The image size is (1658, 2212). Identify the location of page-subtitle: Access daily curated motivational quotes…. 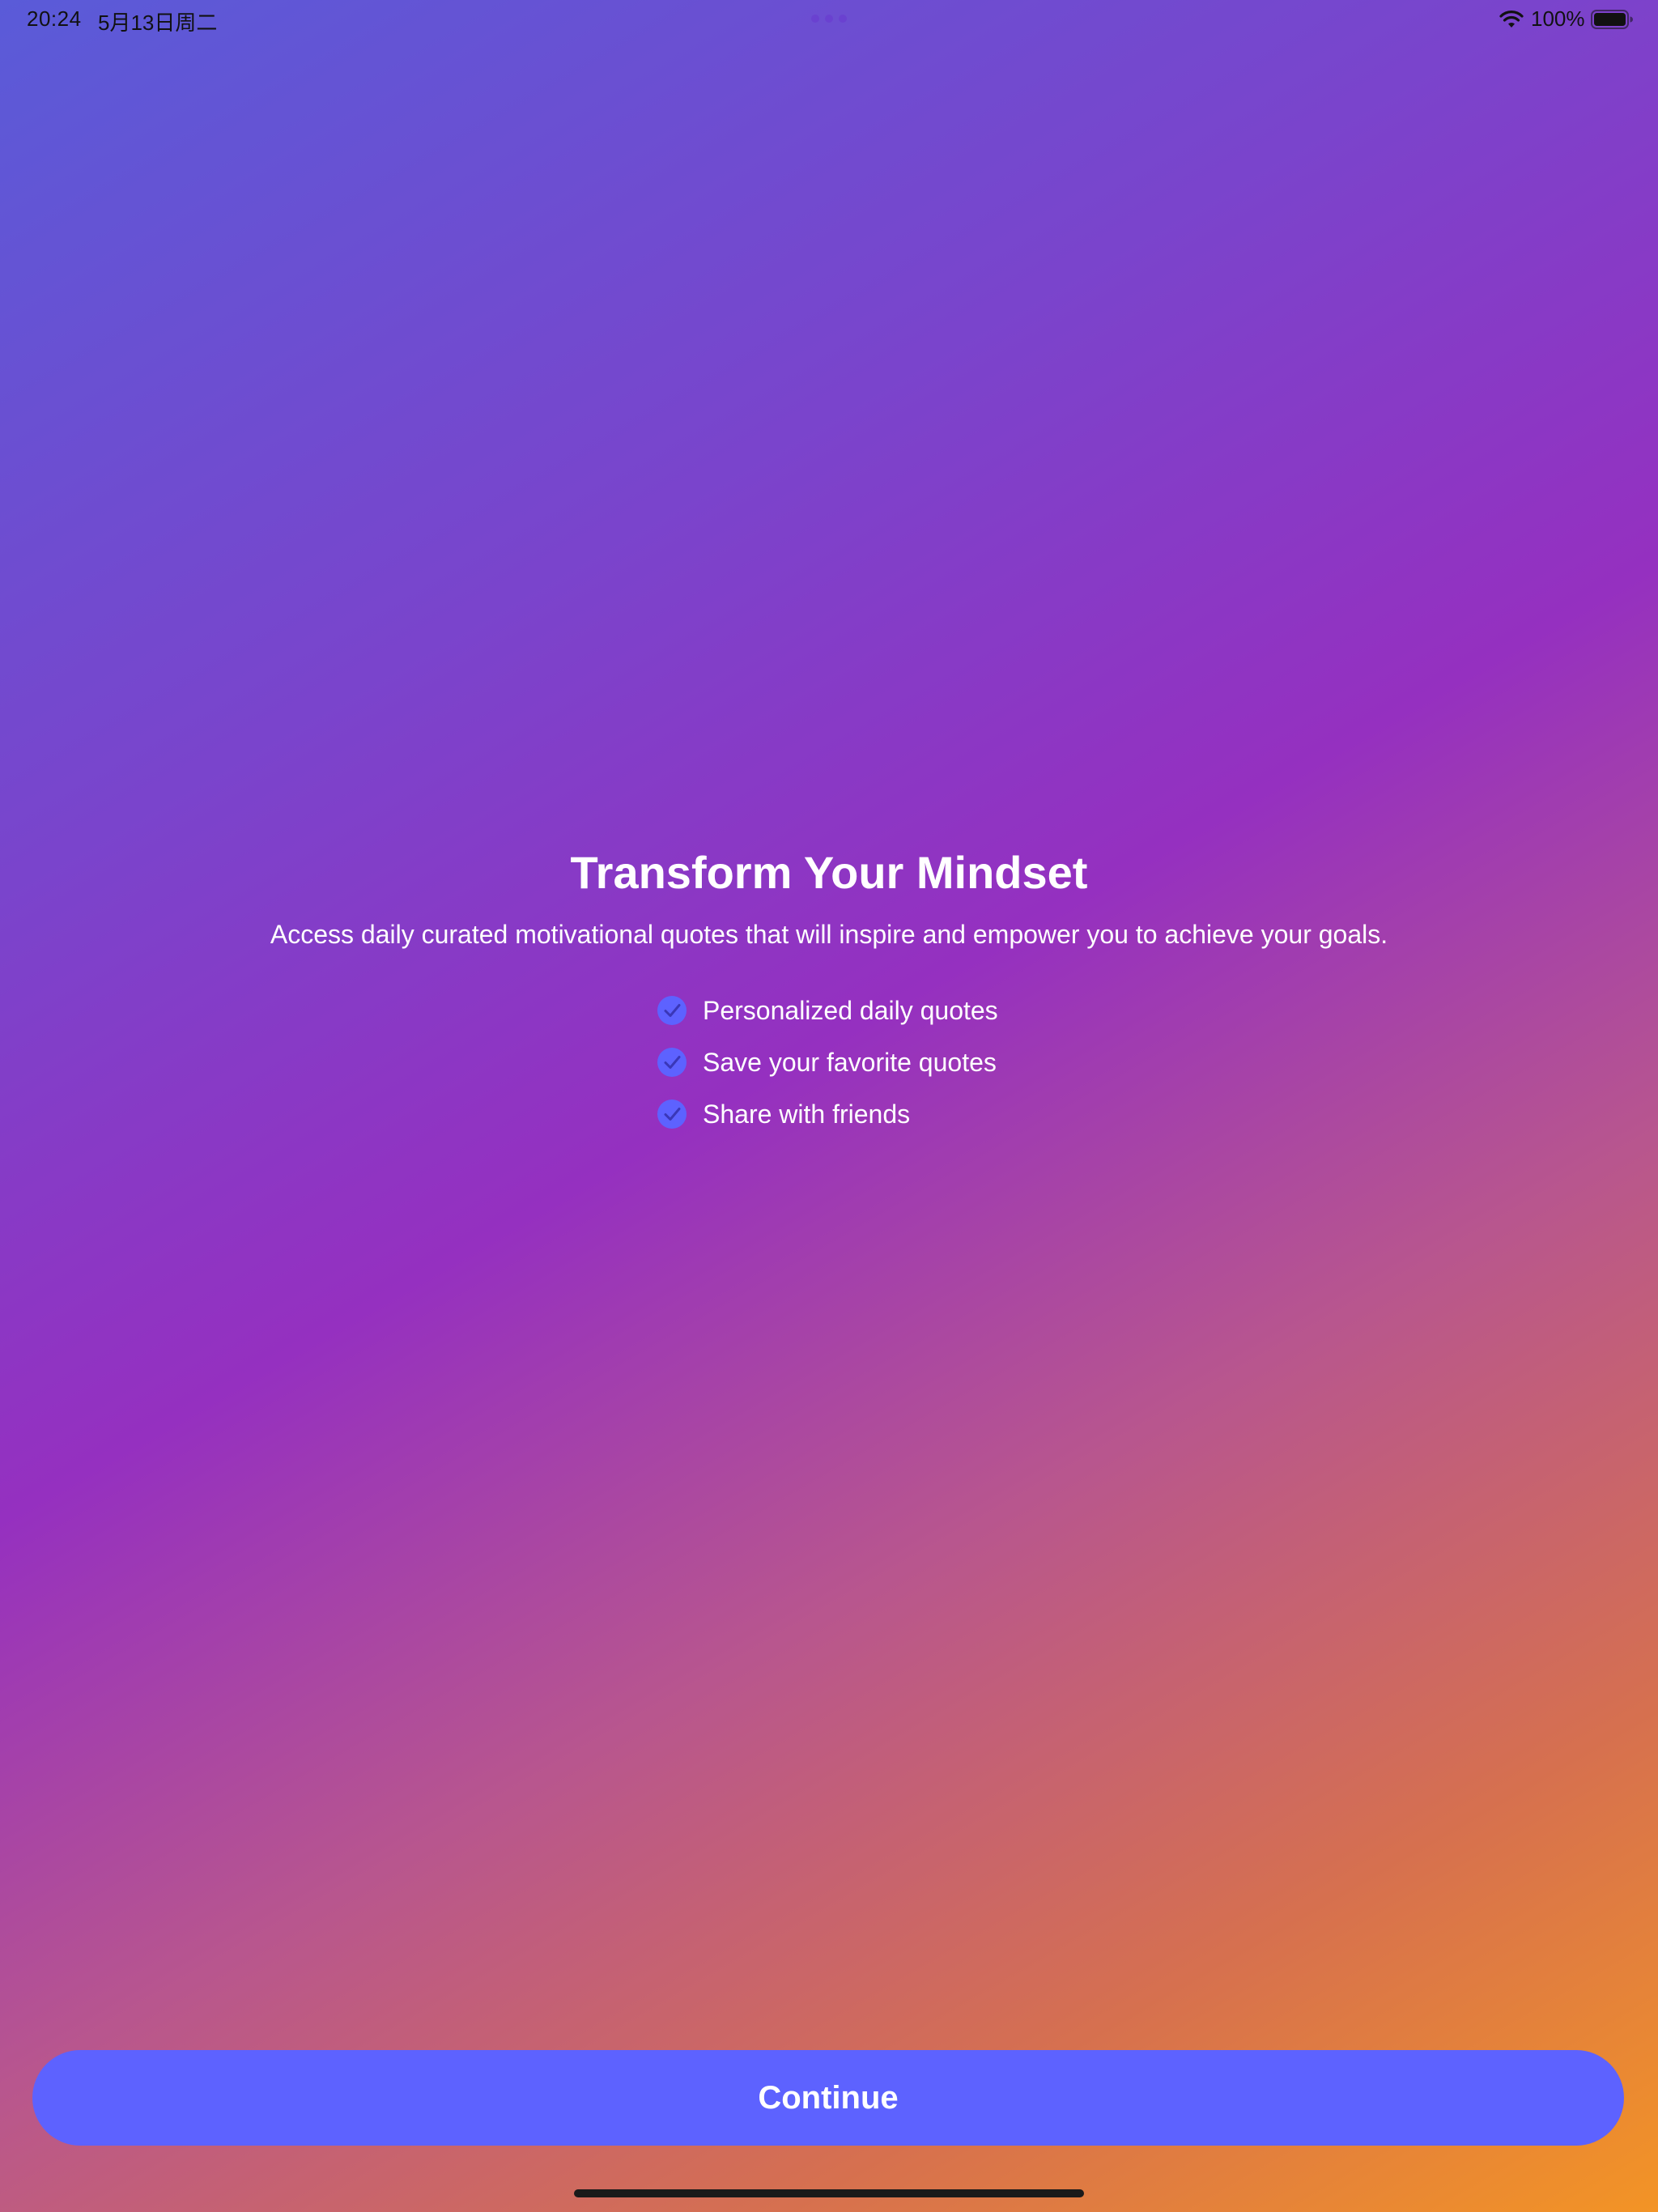
(829, 935).